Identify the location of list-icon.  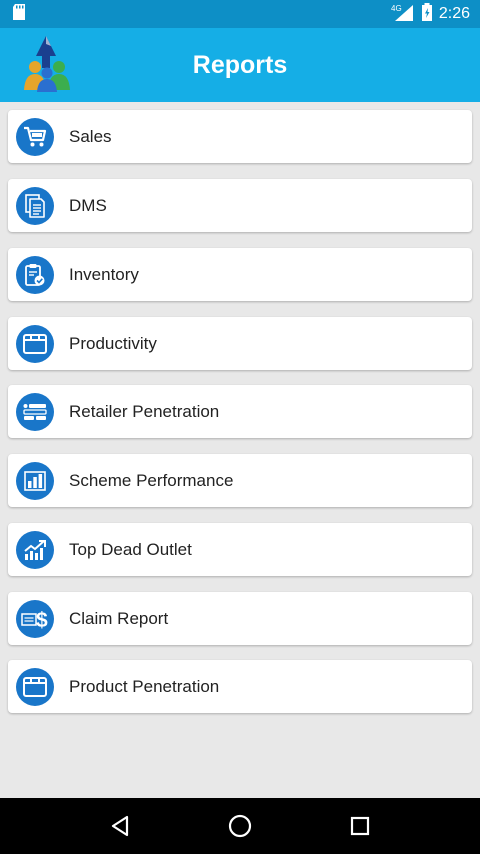
(35, 411).